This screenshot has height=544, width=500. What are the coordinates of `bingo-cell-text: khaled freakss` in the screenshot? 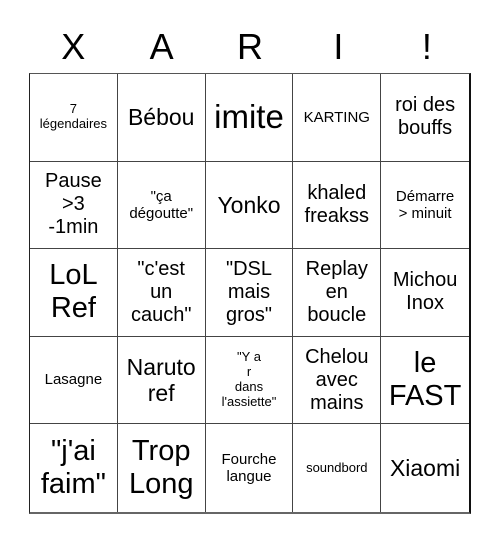 It's located at (337, 204).